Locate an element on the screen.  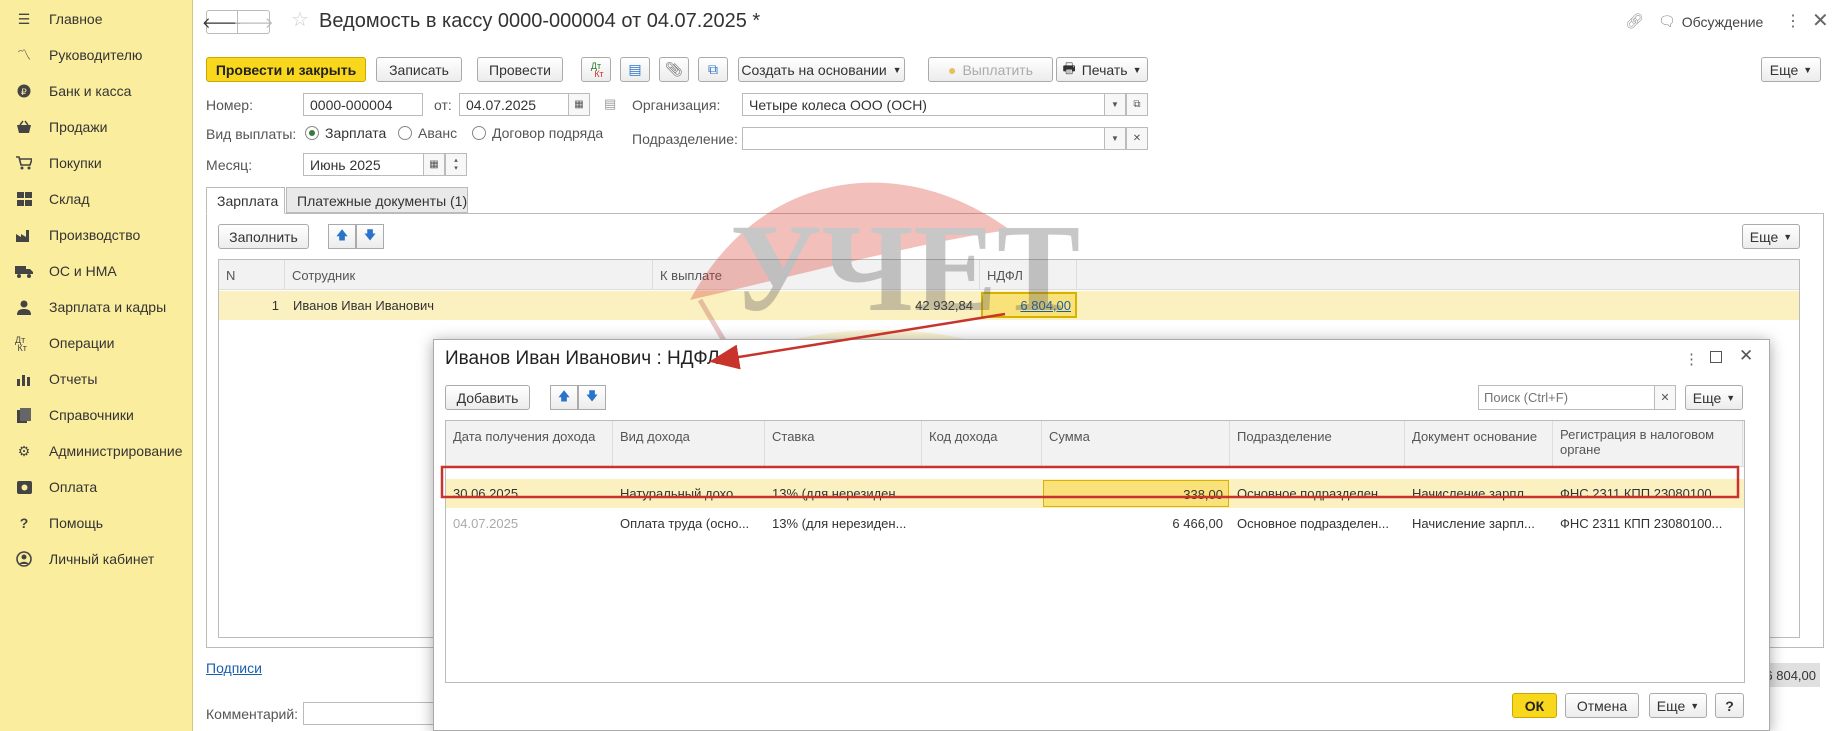
month-calendar-button: ▦ is located at coordinates (434, 164).